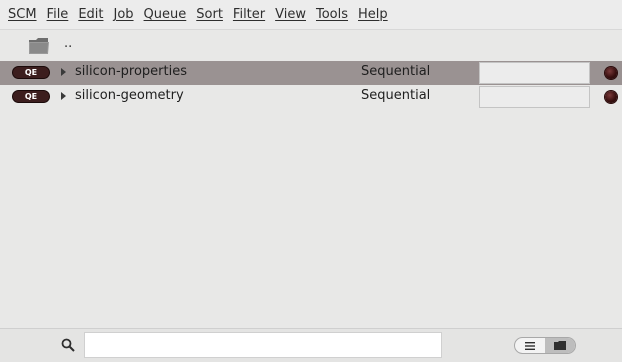 Image resolution: width=622 pixels, height=362 pixels. Describe the element at coordinates (58, 15) in the screenshot. I see `menu-file: File` at that location.